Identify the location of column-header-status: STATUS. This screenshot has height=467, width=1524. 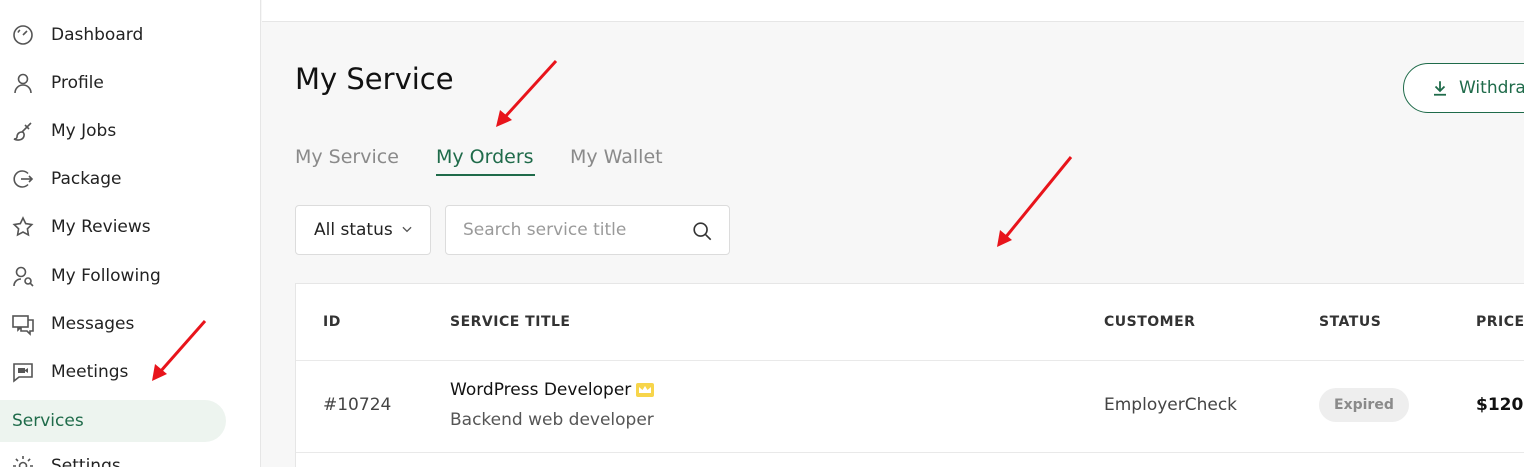
(1350, 322).